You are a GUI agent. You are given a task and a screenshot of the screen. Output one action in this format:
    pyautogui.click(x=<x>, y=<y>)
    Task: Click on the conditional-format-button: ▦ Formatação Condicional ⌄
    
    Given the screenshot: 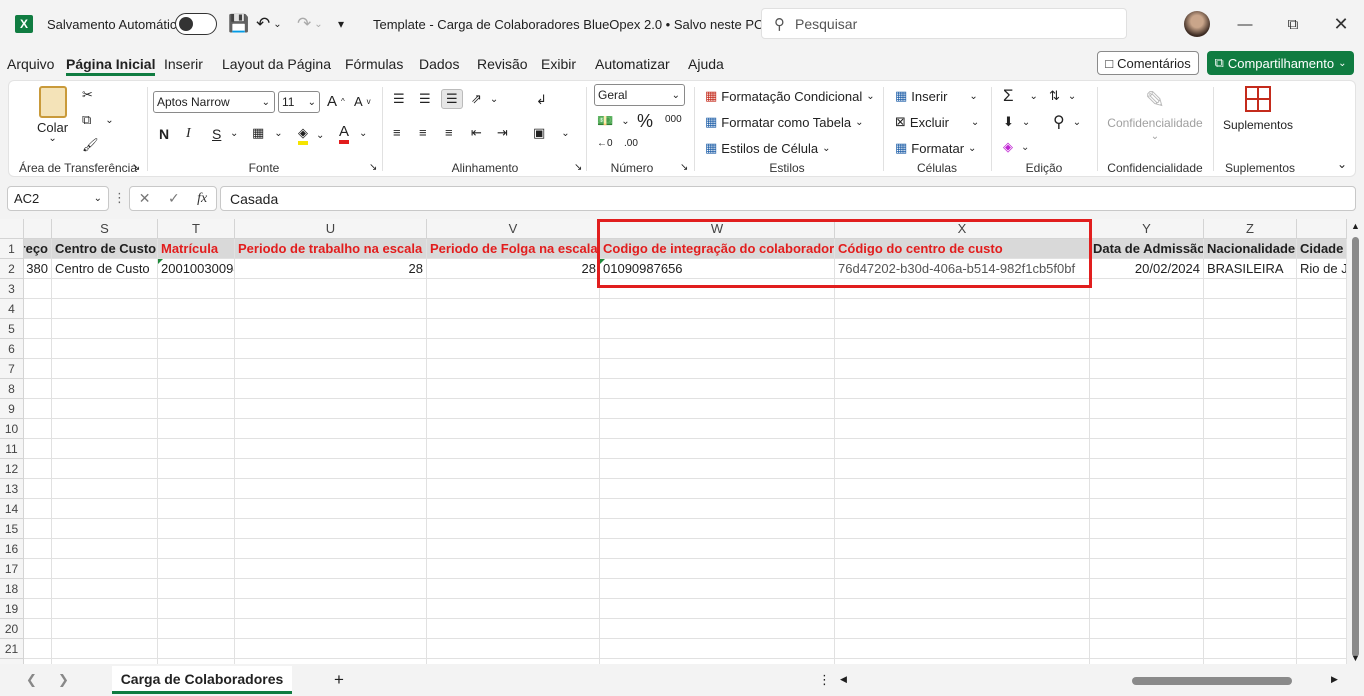 What is the action you would take?
    pyautogui.click(x=790, y=96)
    